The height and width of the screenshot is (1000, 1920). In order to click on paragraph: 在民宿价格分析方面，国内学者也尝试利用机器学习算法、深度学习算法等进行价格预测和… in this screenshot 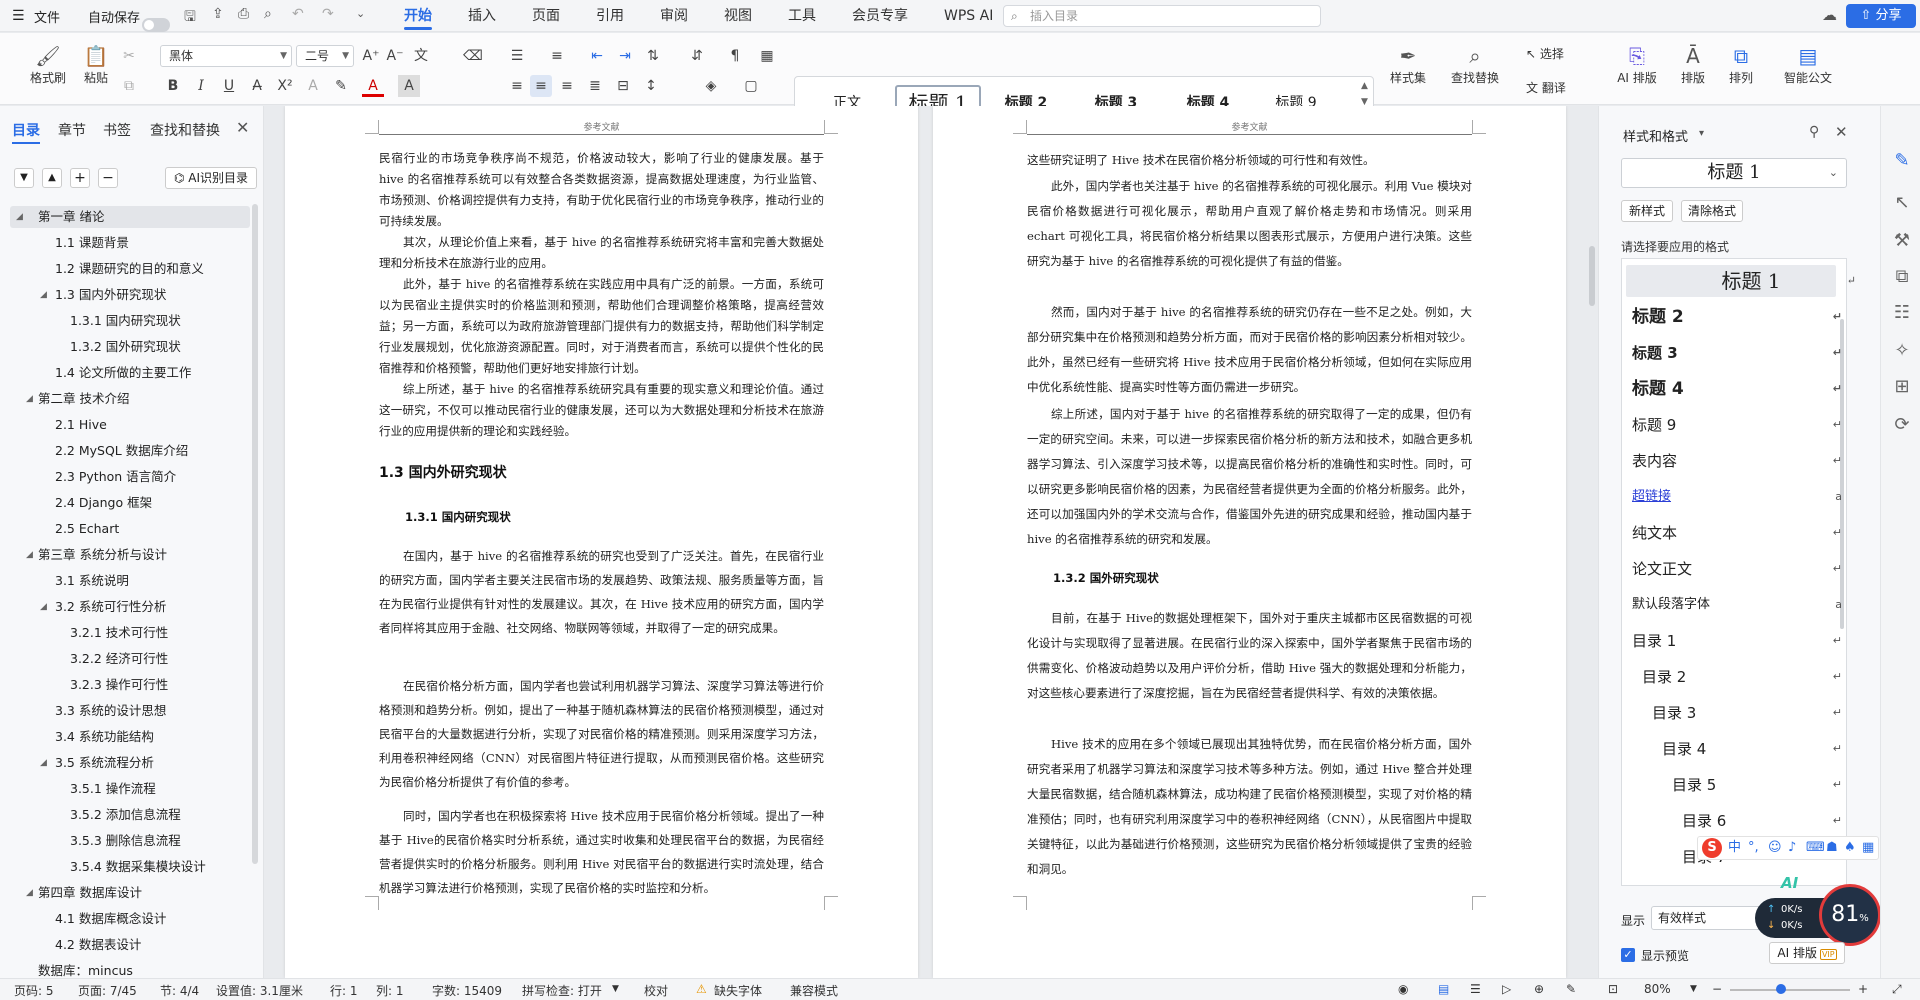, I will do `click(601, 734)`.